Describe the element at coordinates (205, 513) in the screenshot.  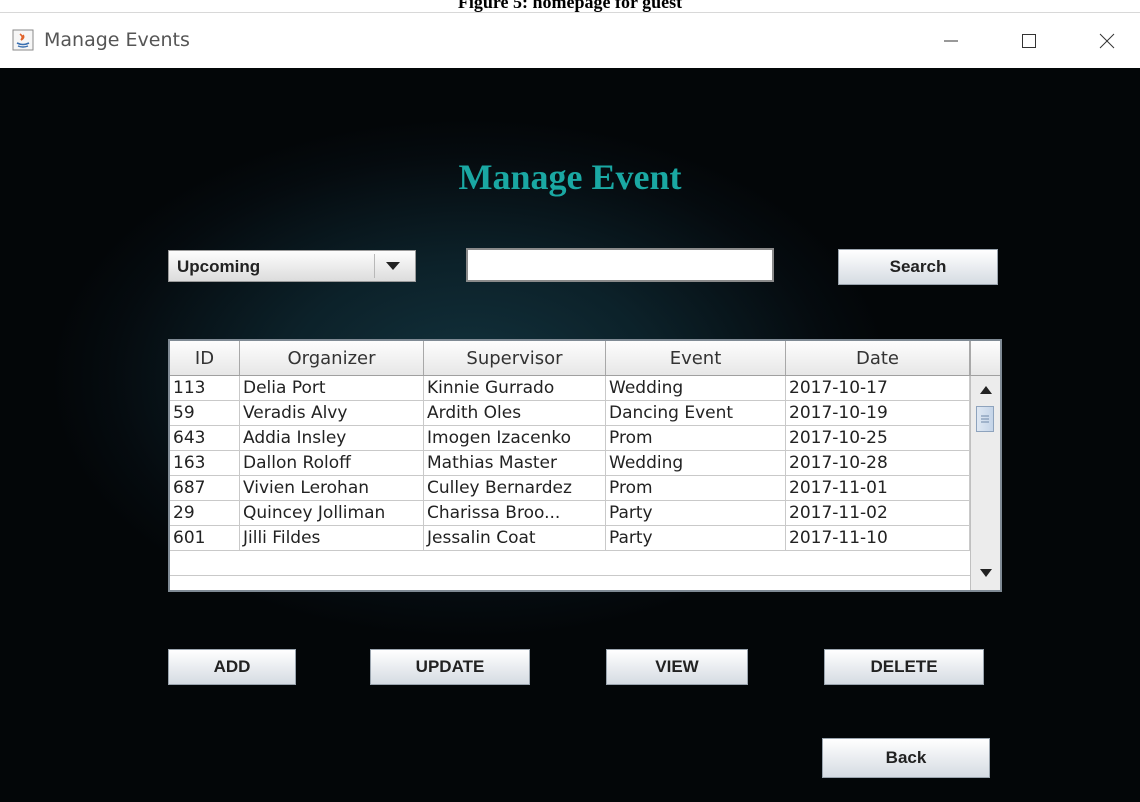
I see `cell-id: 29` at that location.